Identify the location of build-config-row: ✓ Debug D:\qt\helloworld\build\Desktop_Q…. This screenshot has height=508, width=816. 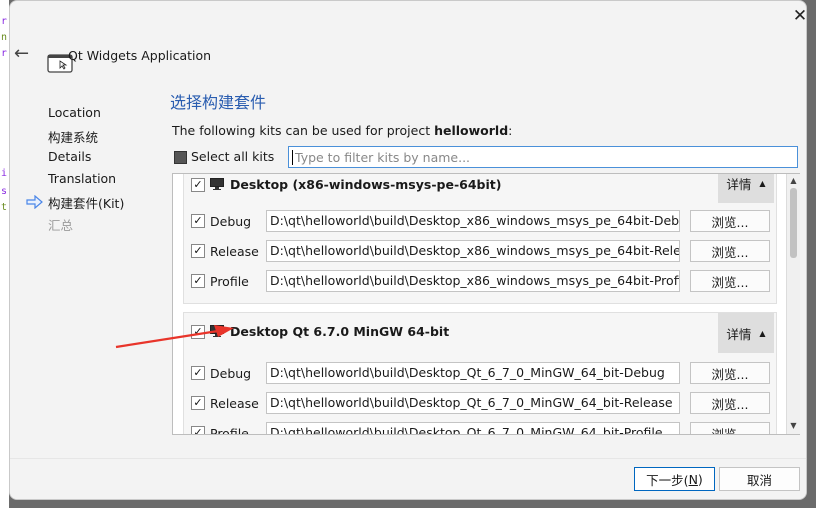
(480, 374).